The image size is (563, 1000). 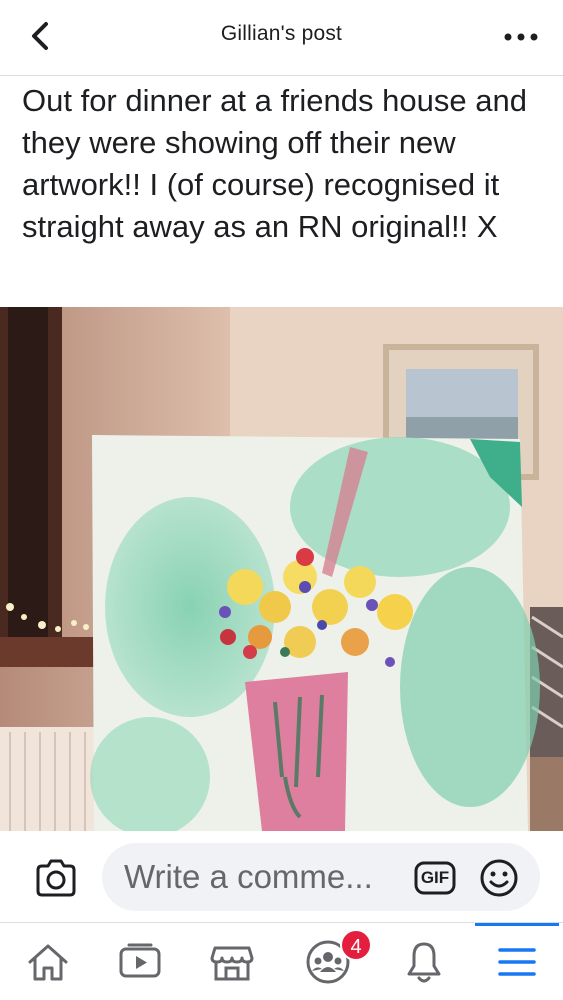 I want to click on marketplace-icon, so click(x=232, y=963).